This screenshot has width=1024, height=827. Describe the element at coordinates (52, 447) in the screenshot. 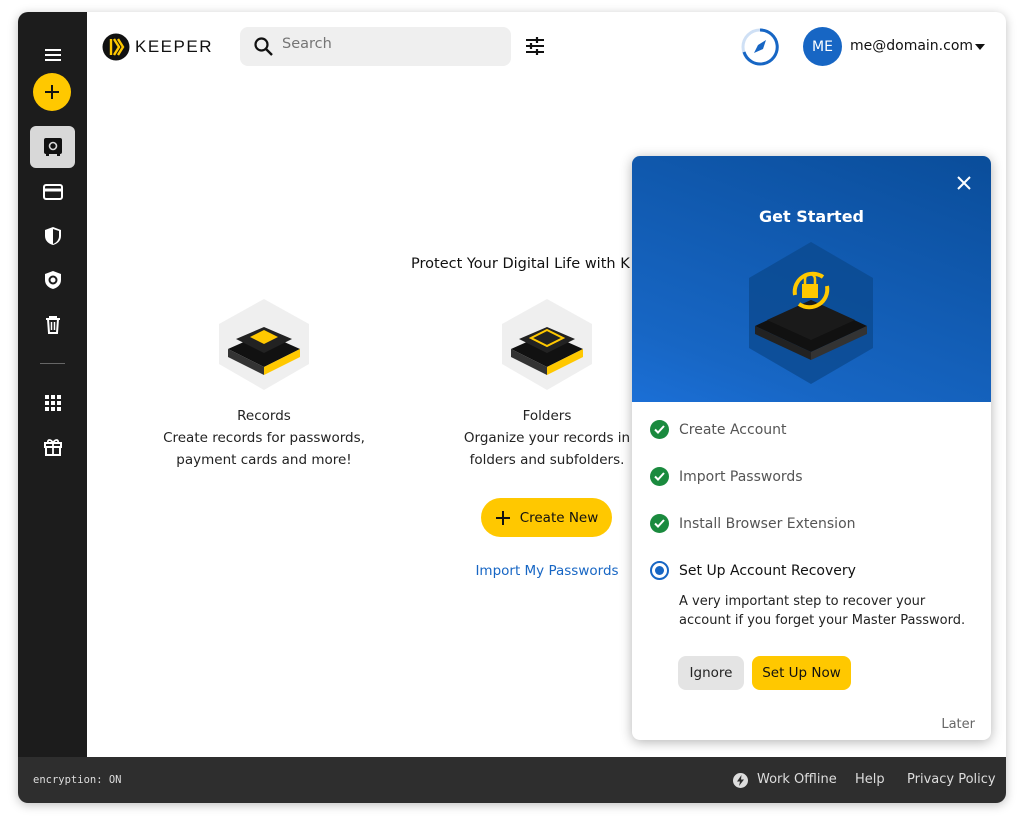

I see `gift-icon` at that location.